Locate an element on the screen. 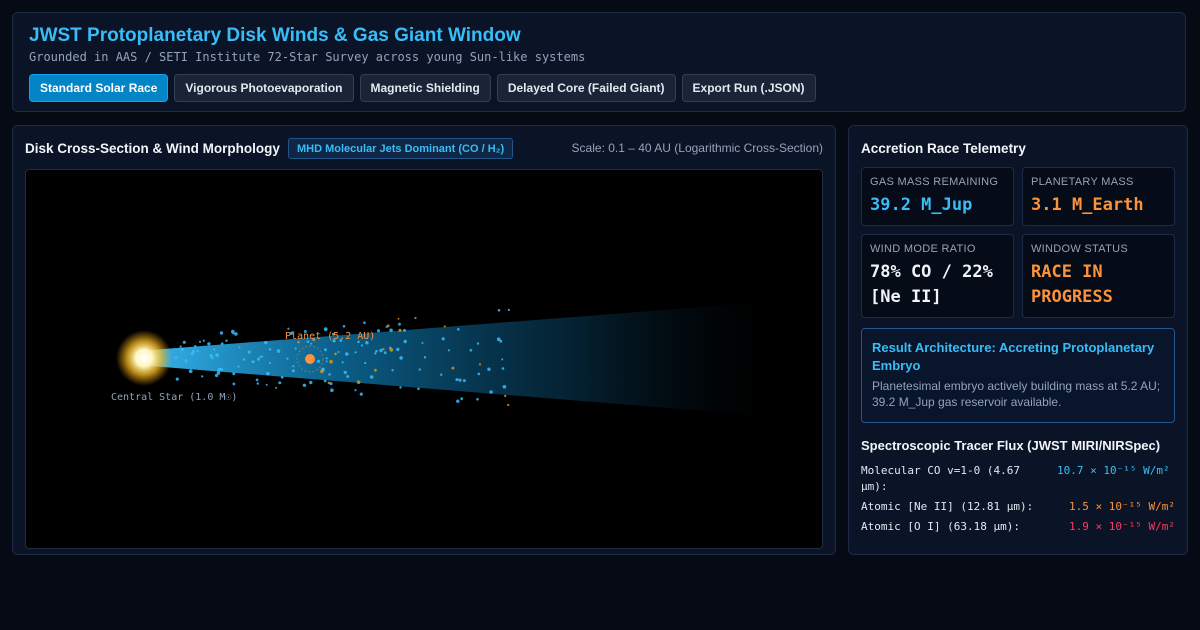  standard-solar-race-button: Standard Solar Race is located at coordinates (99, 88).